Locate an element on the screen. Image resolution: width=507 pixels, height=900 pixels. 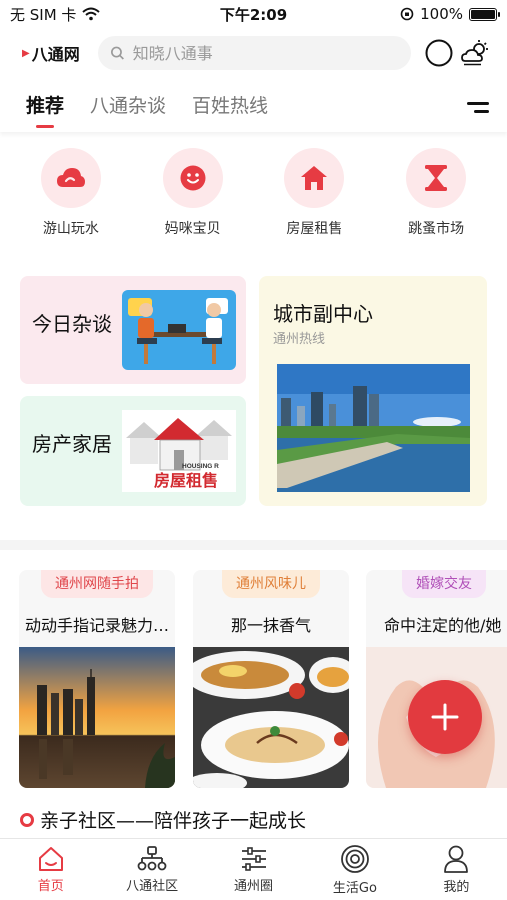
tabbar-profile: 我的 is located at coordinates (456, 869).